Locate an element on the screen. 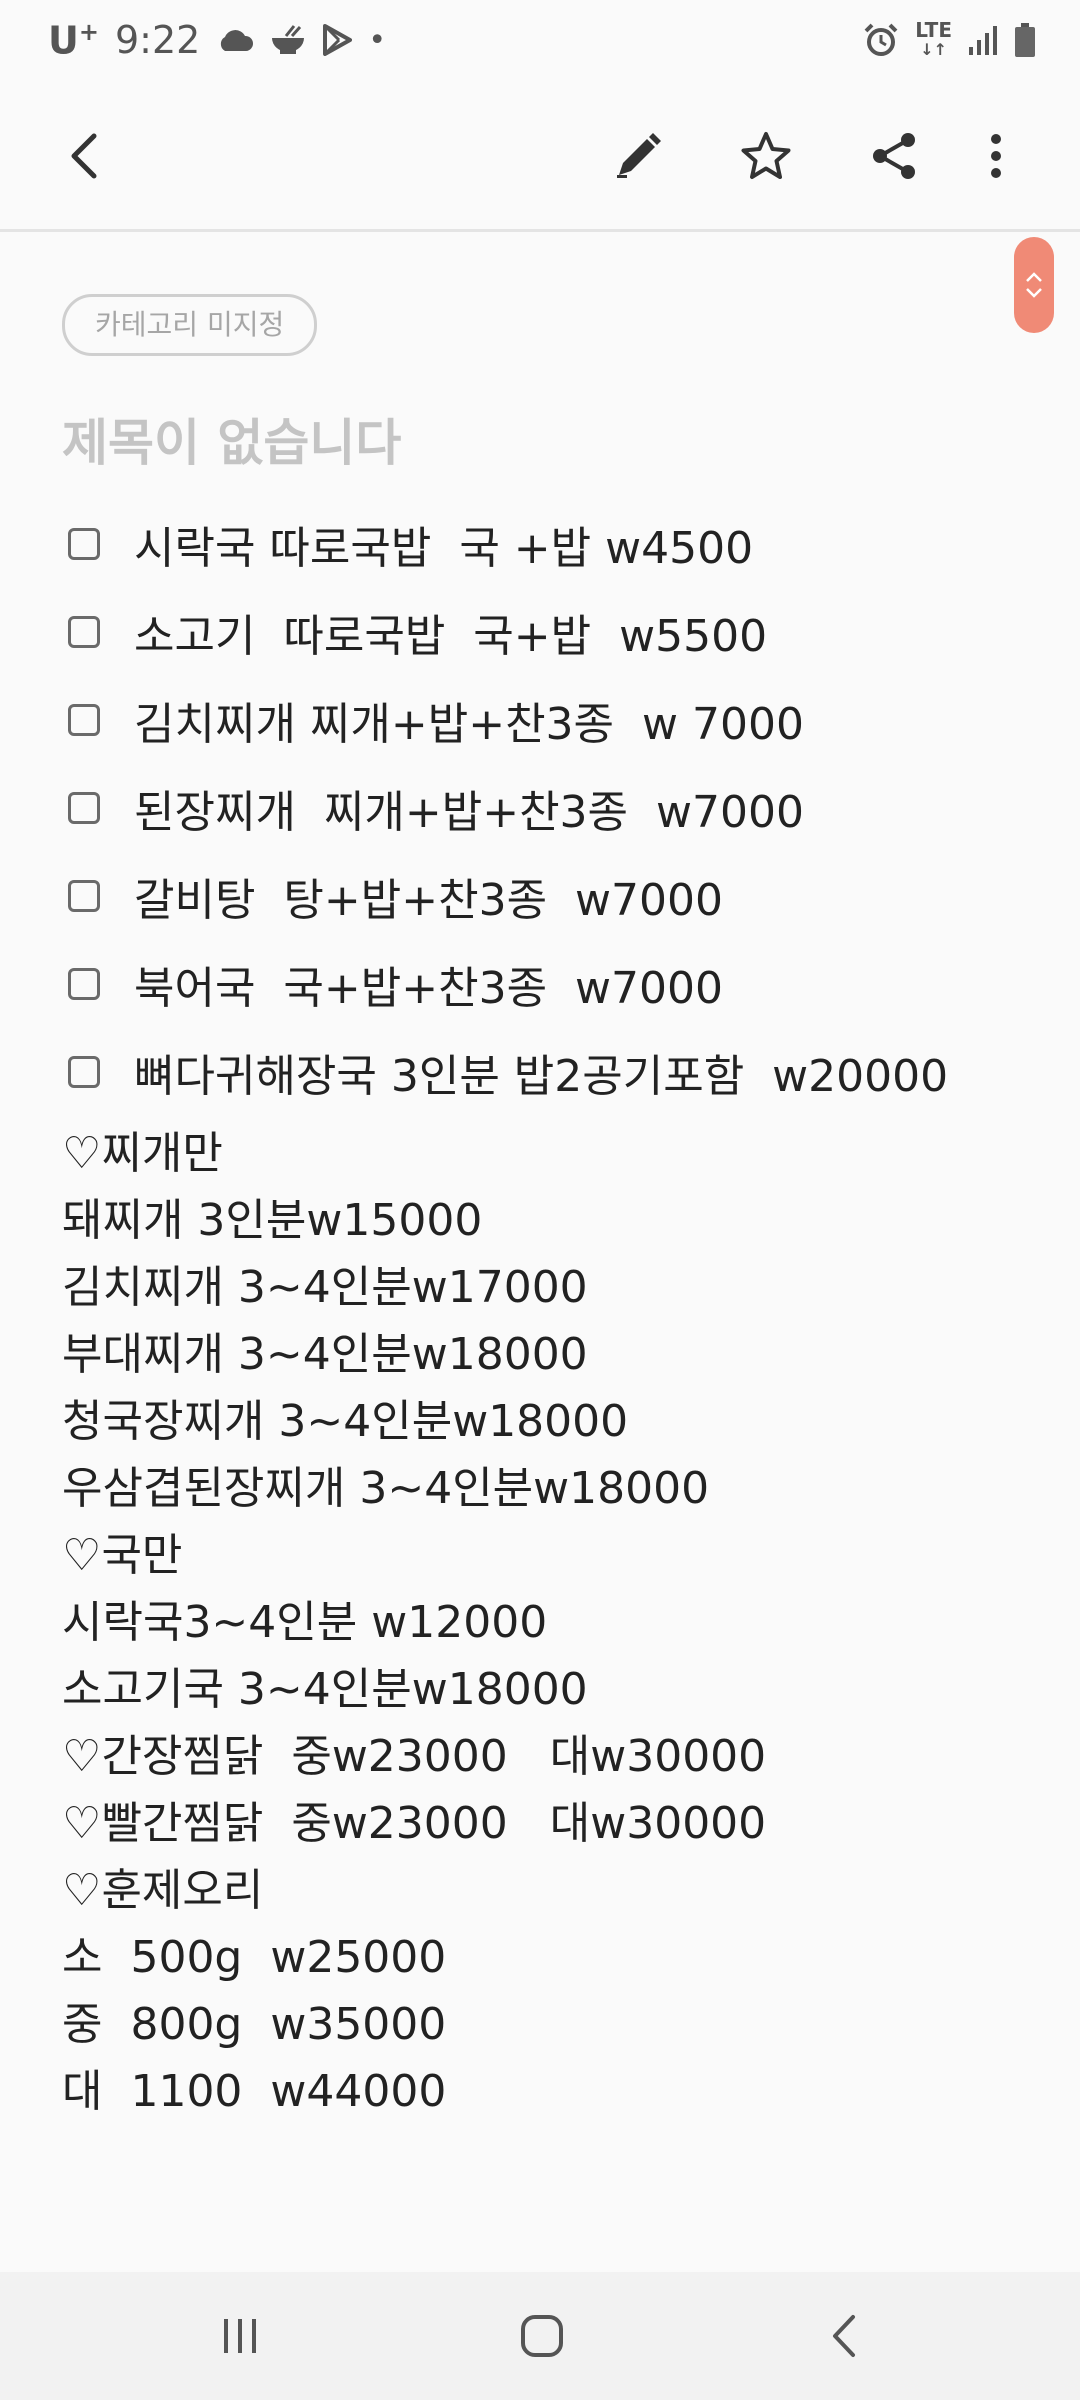  fast-scroll-handle is located at coordinates (1034, 285).